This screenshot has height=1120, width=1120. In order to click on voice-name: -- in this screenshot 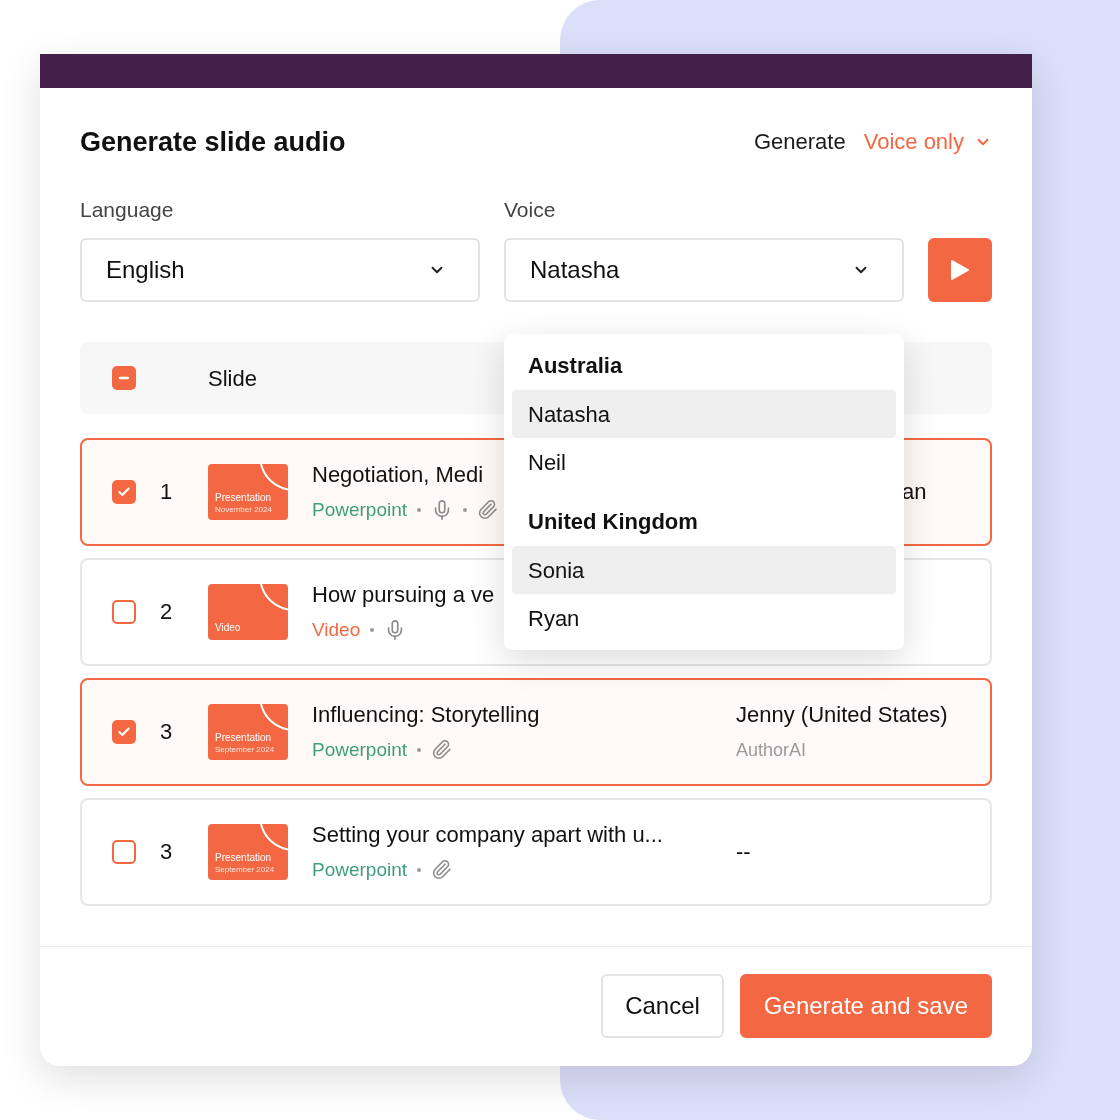, I will do `click(743, 852)`.